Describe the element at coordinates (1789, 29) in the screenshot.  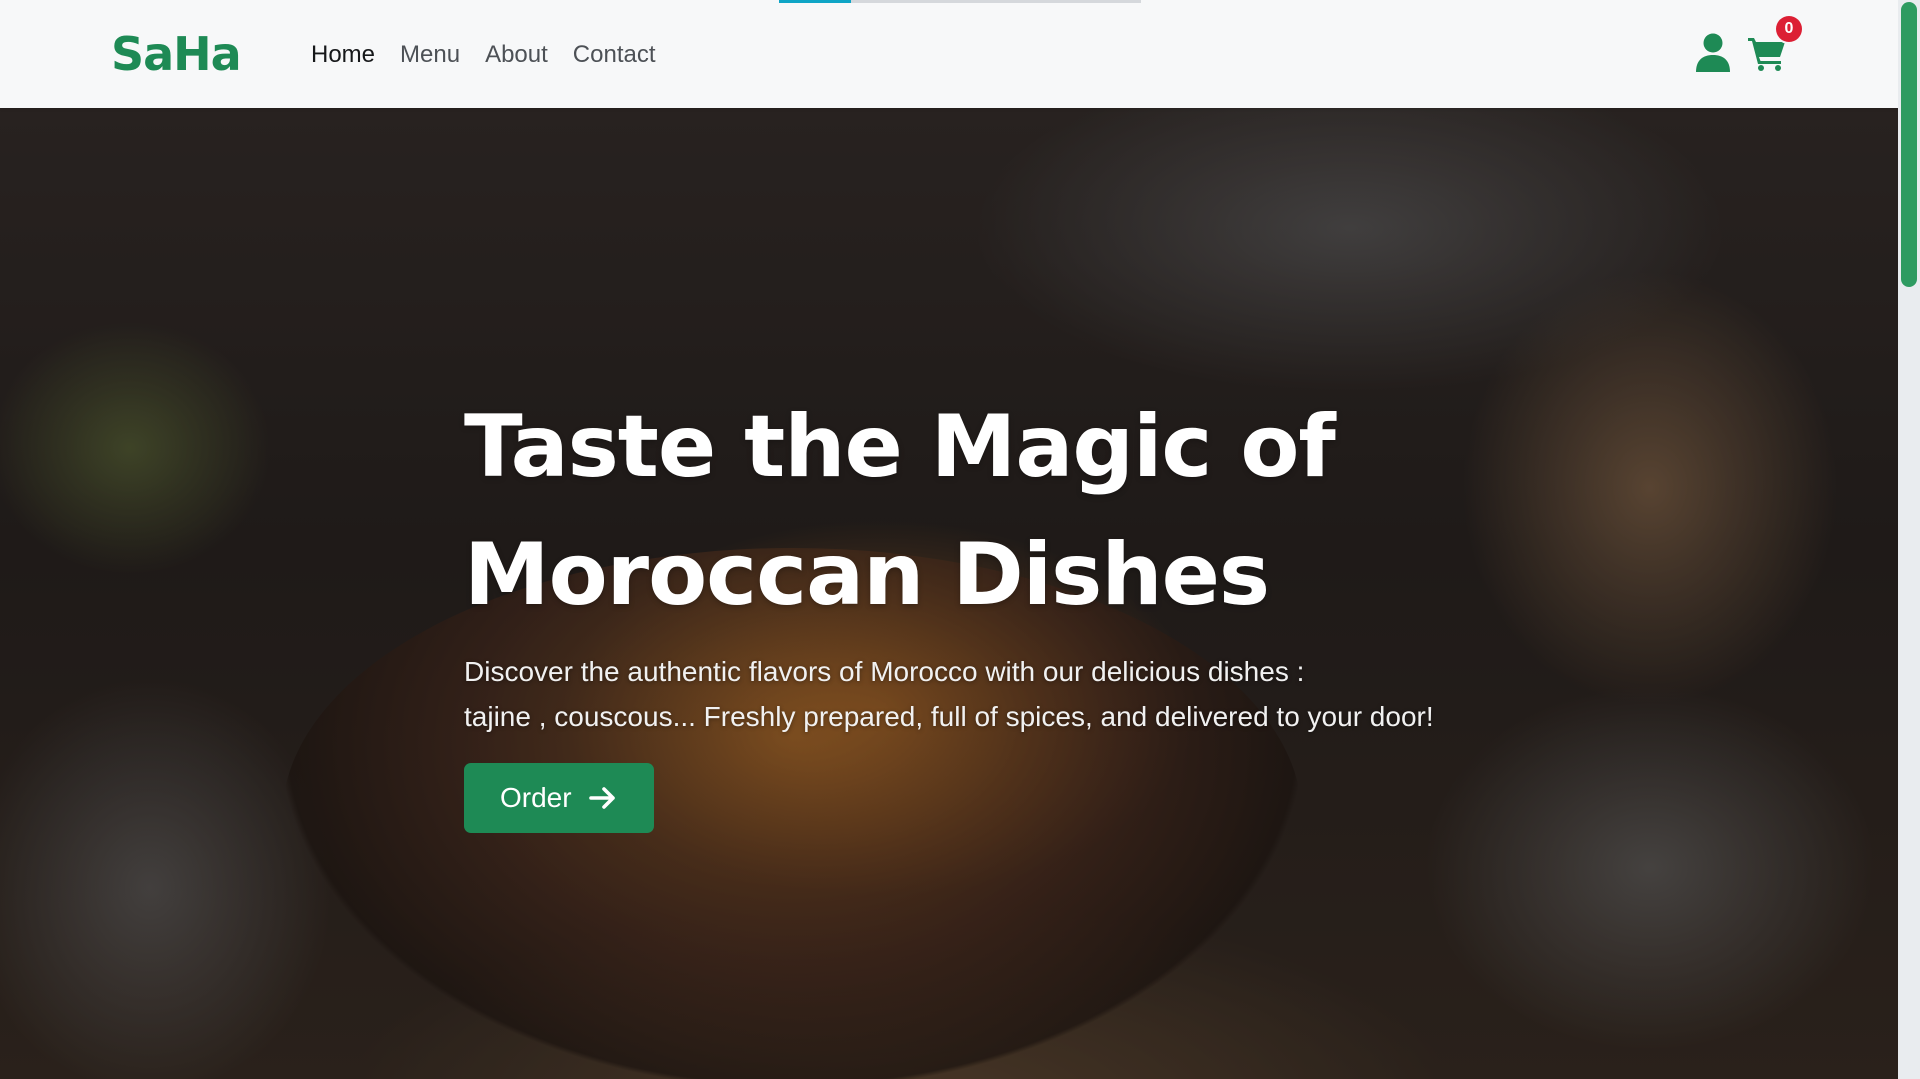
I see `cart-count-badge: 0` at that location.